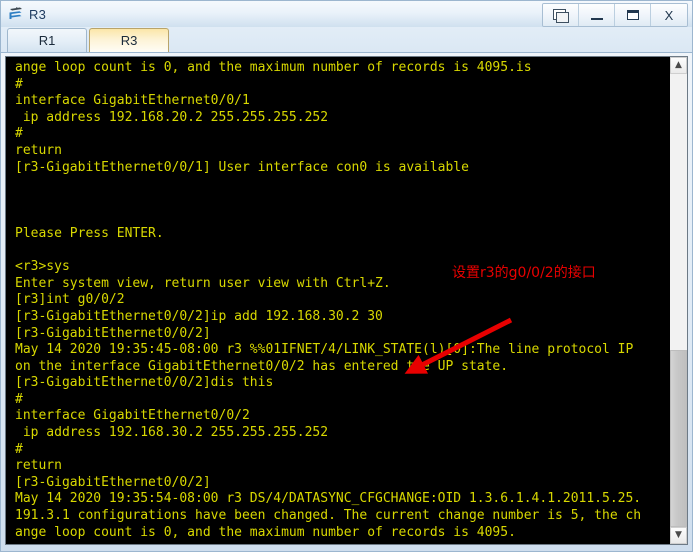 This screenshot has height=552, width=693. Describe the element at coordinates (38, 14) in the screenshot. I see `window-title: R3` at that location.